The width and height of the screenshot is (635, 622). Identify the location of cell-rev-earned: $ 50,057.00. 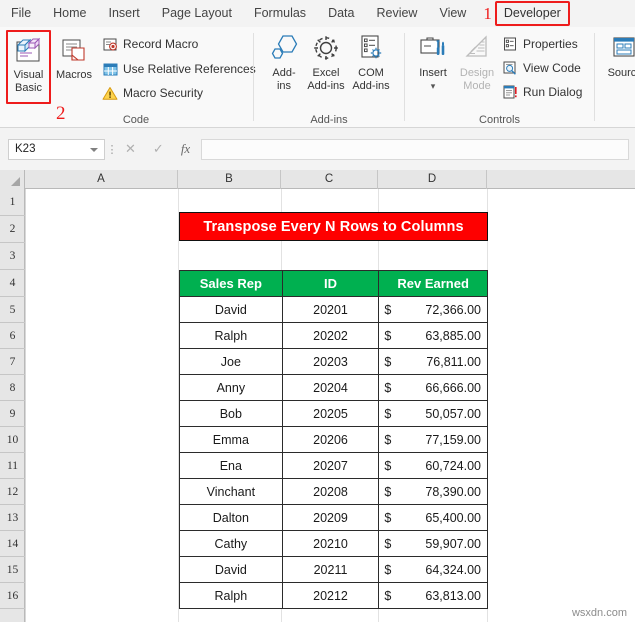
(433, 413).